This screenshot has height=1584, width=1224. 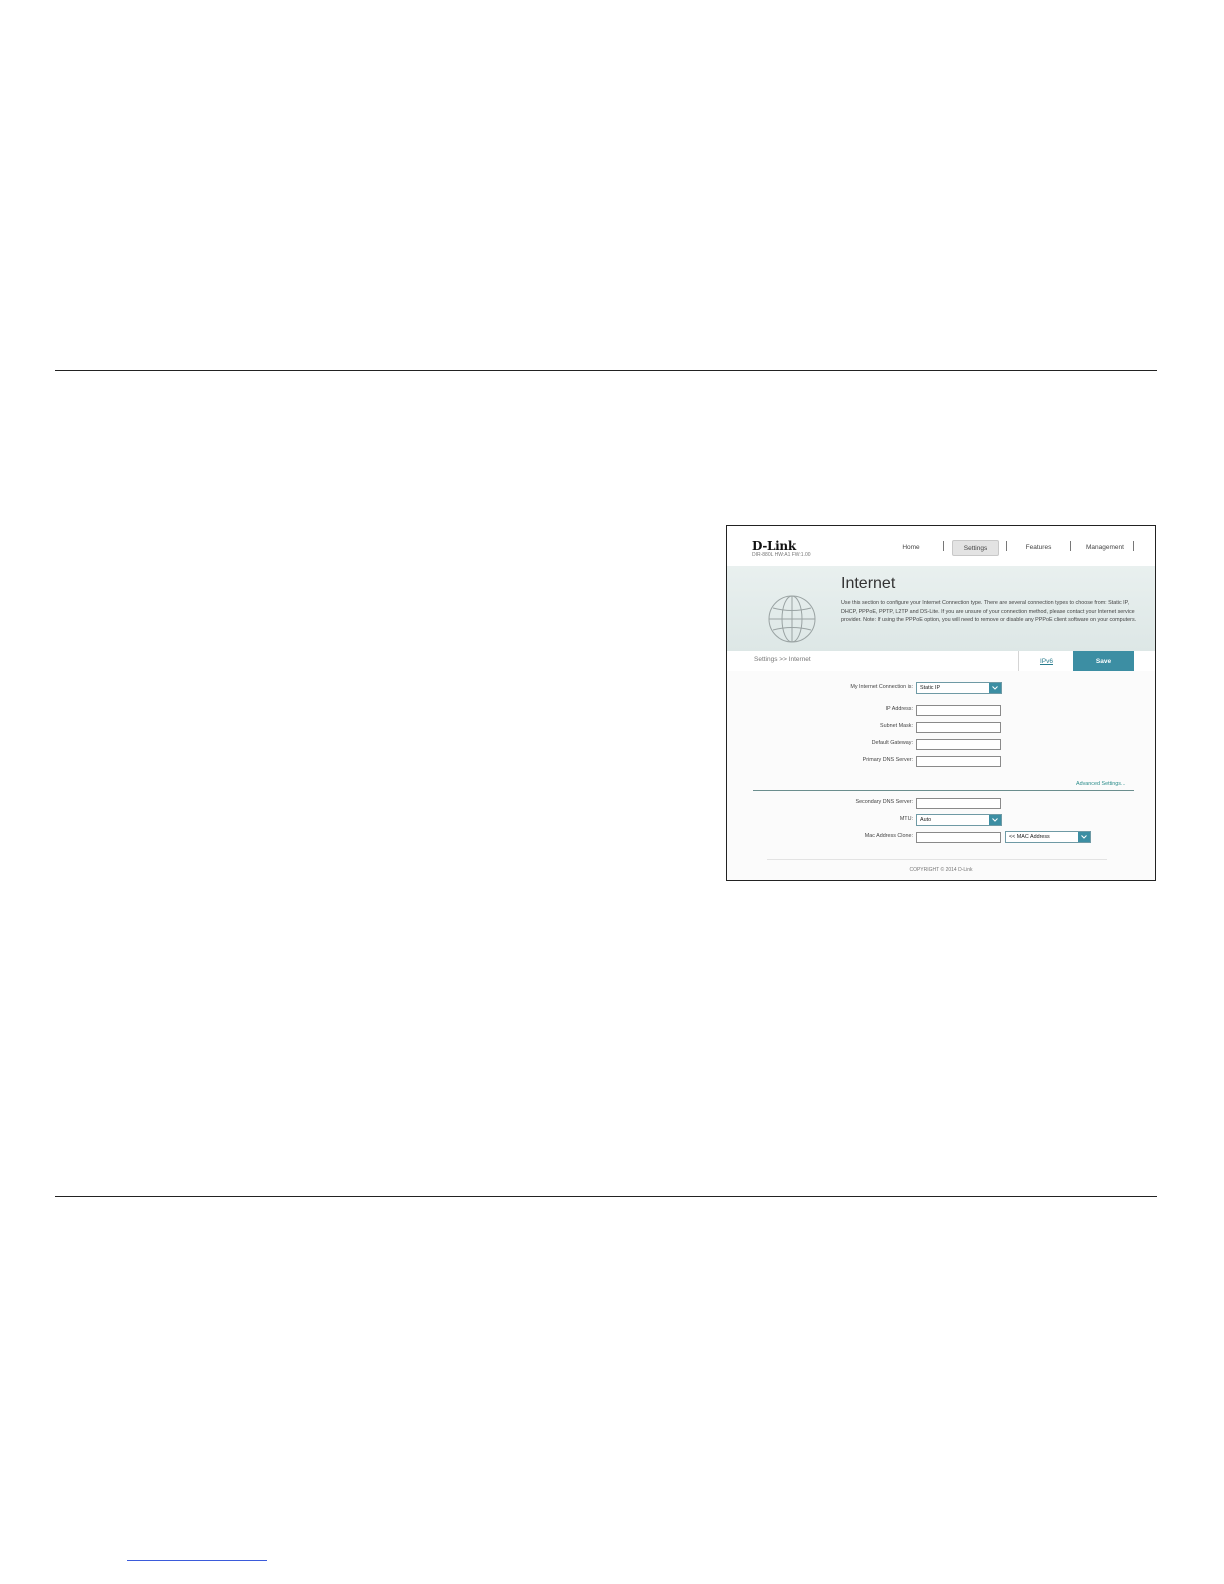 What do you see at coordinates (896, 726) in the screenshot?
I see `subnet-mask-label: Subnet Mask:` at bounding box center [896, 726].